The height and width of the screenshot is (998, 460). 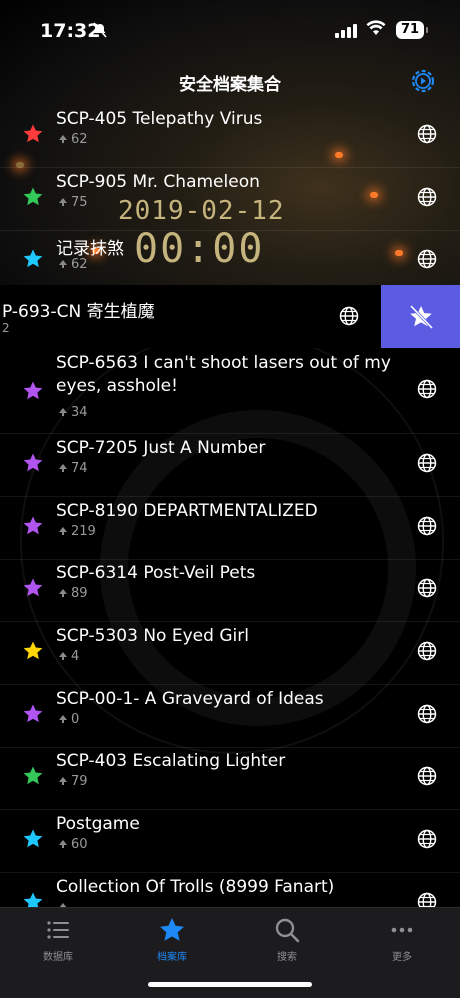 What do you see at coordinates (195, 887) in the screenshot?
I see `list-item-title: Collection Of Trolls (8999 Fanart)` at bounding box center [195, 887].